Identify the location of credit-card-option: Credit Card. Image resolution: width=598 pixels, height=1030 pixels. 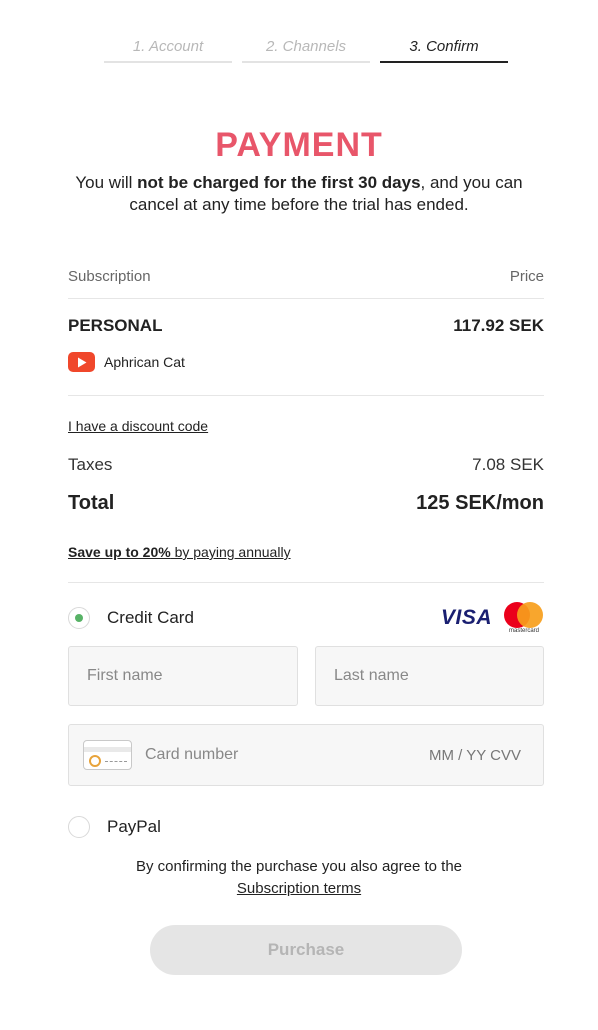
(131, 618).